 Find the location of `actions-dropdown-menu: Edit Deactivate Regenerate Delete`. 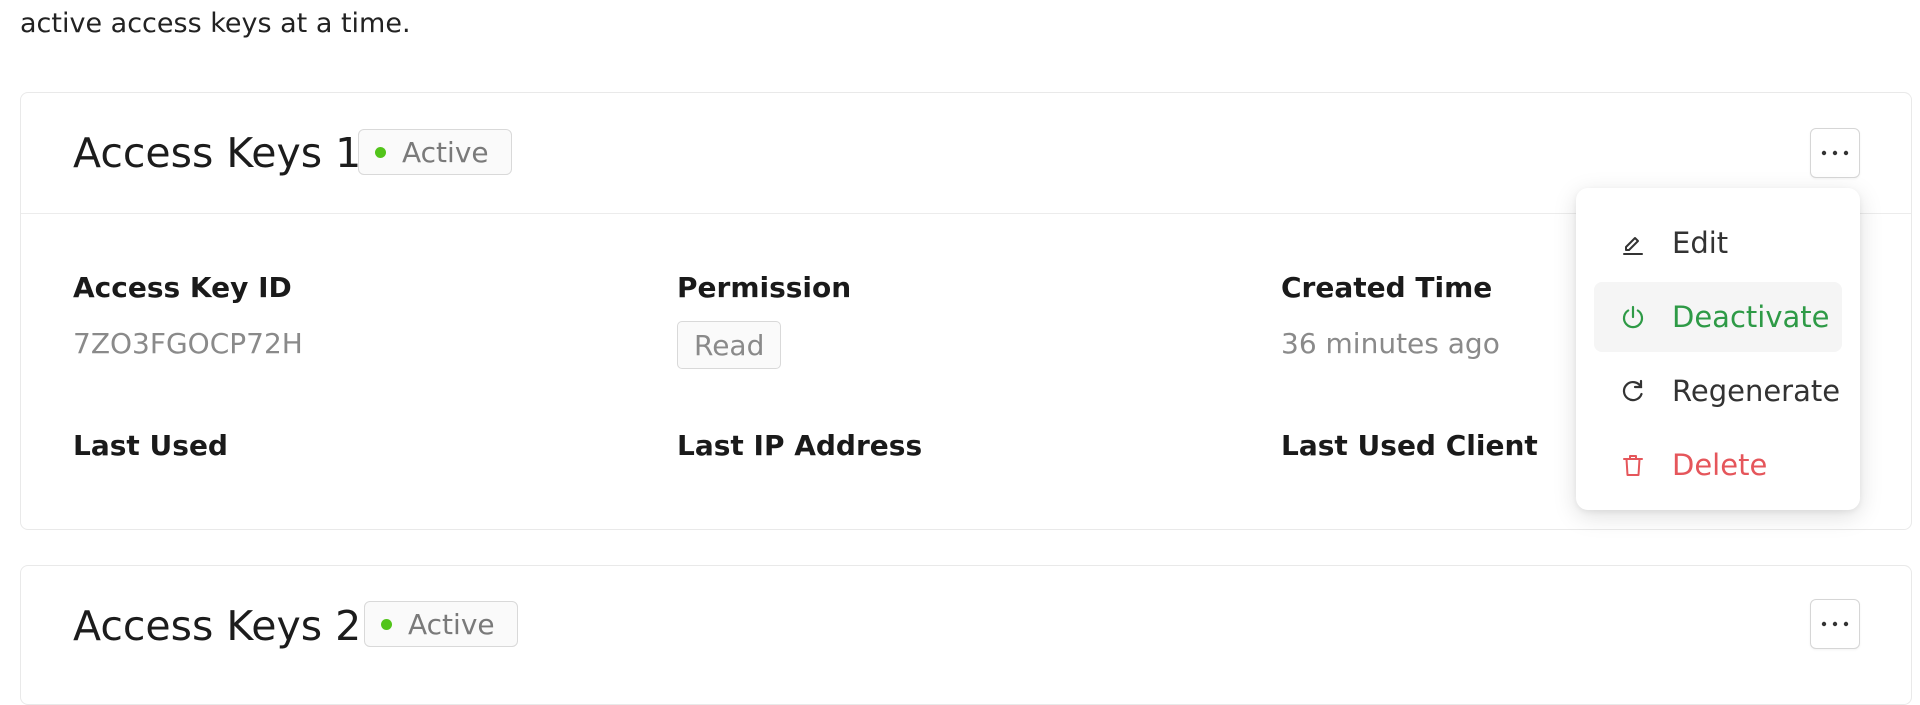

actions-dropdown-menu: Edit Deactivate Regenerate Delete is located at coordinates (1718, 349).